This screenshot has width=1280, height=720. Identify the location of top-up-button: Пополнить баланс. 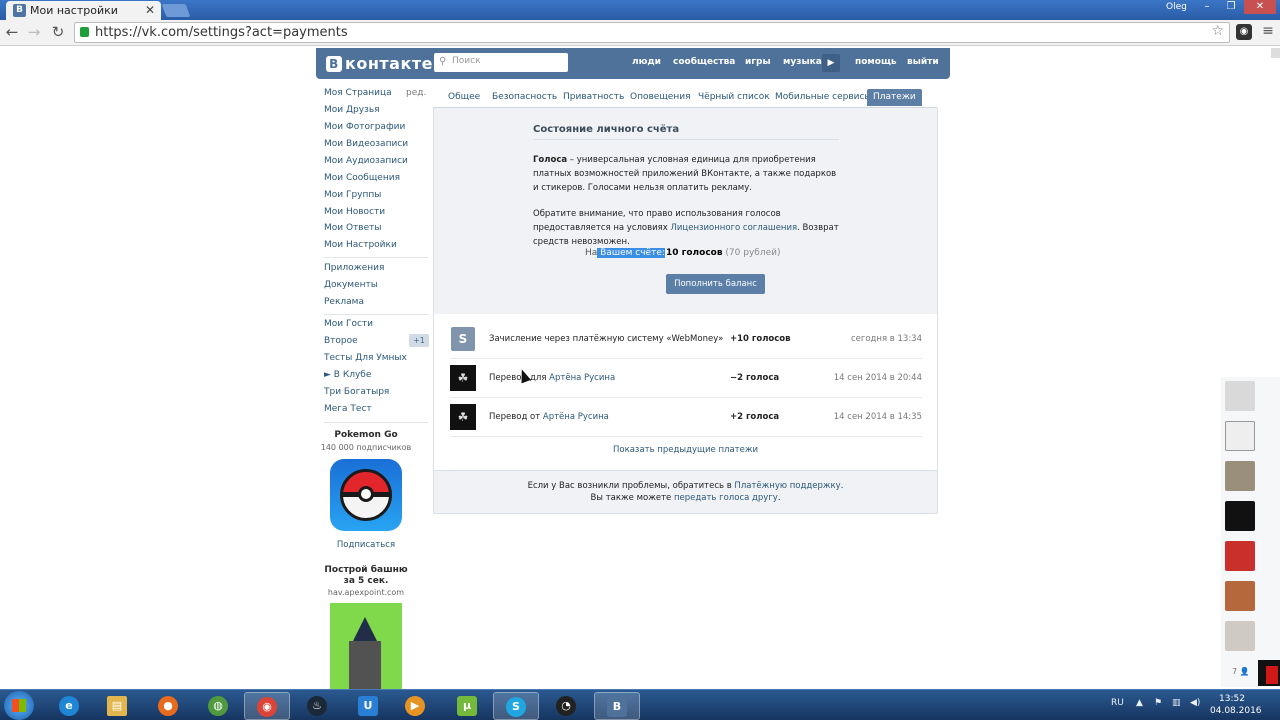
(715, 284).